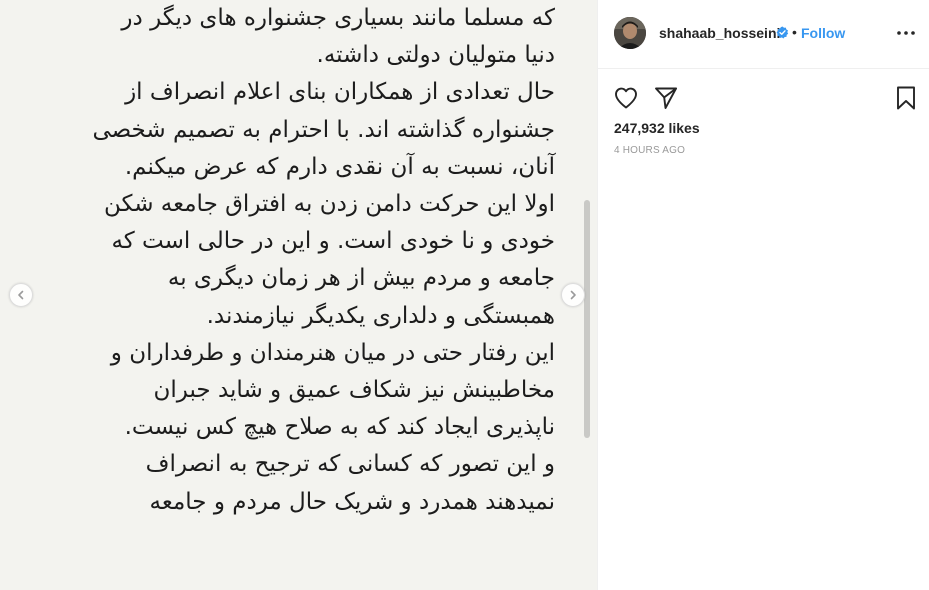  Describe the element at coordinates (906, 98) in the screenshot. I see `bookmark-icon` at that location.